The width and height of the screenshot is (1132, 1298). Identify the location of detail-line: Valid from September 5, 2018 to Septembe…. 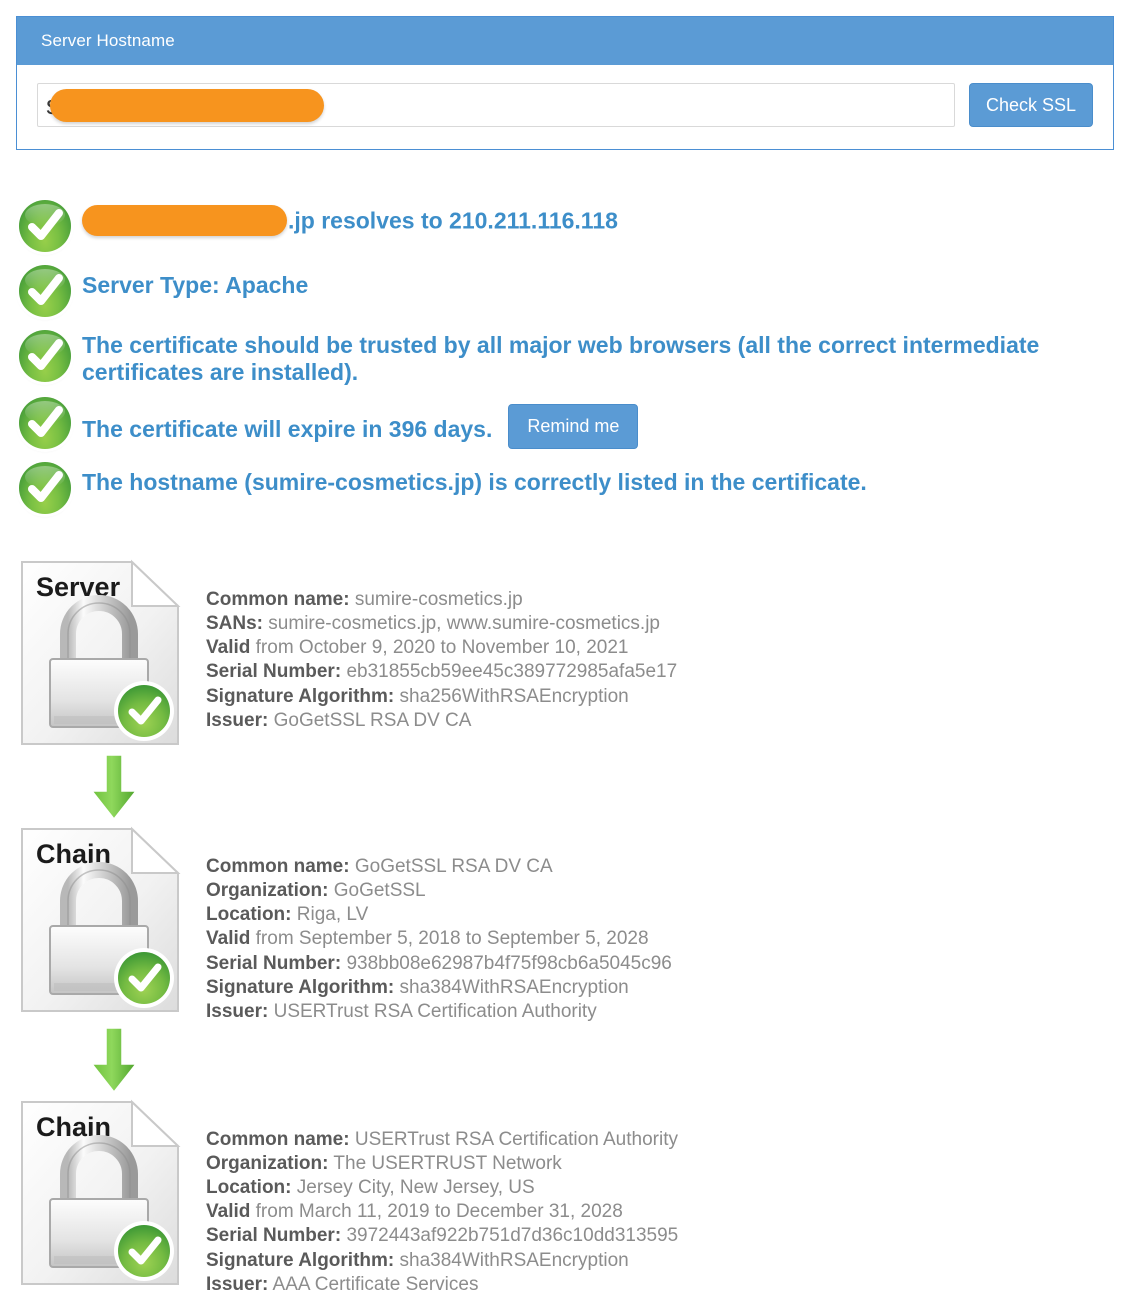
(439, 939).